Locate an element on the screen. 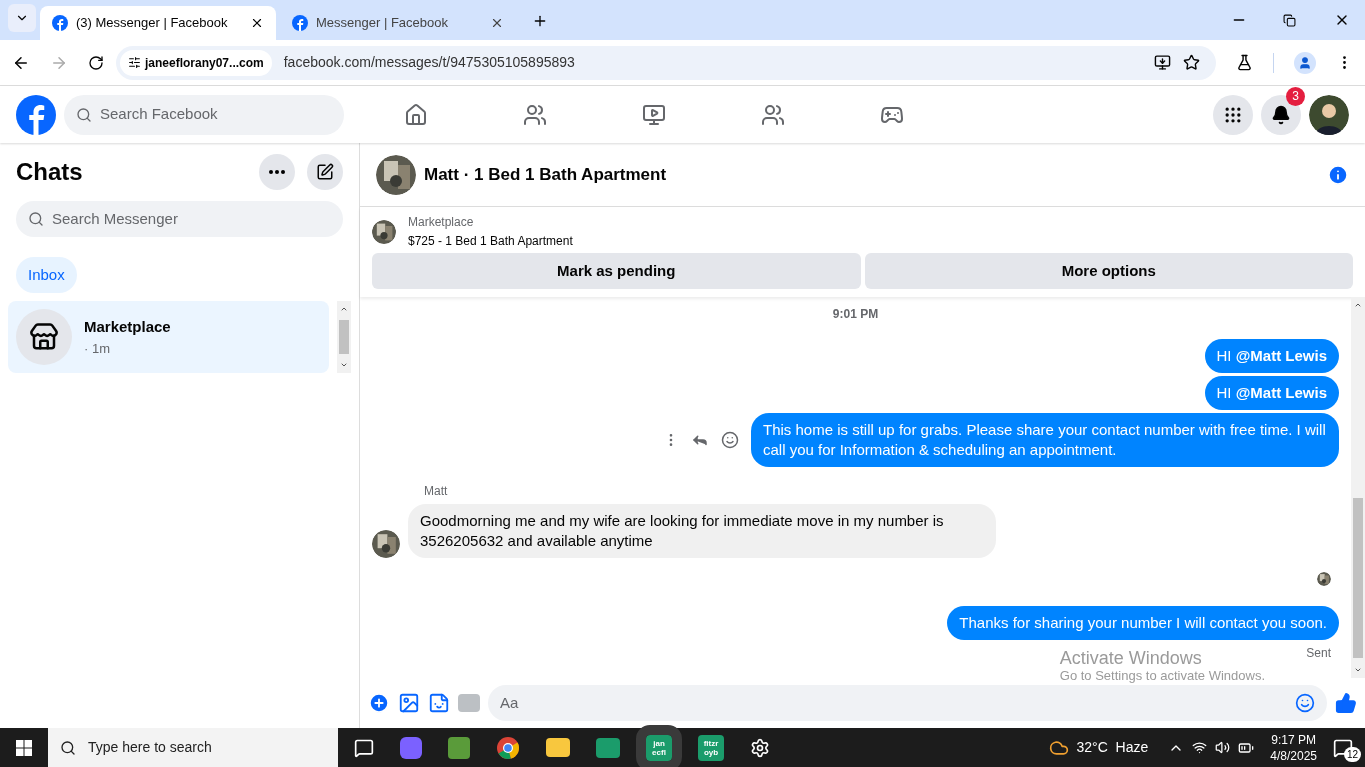  profile-icon is located at coordinates (1305, 62).